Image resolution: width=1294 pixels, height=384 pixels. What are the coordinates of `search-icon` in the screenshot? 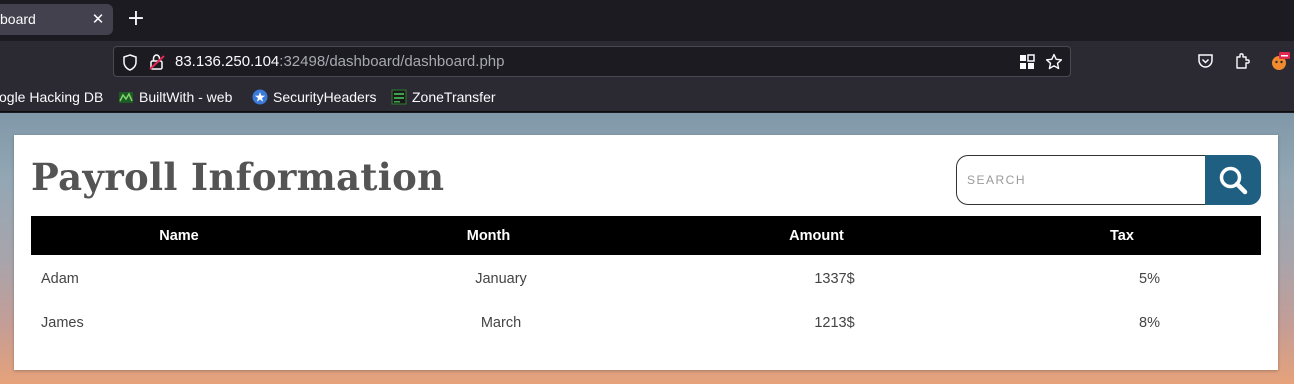 It's located at (1233, 180).